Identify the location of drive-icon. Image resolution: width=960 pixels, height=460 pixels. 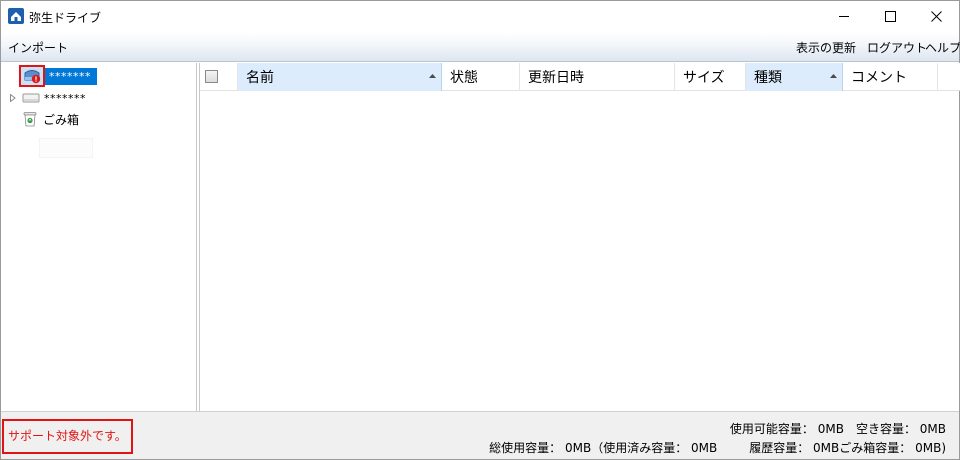
(31, 98).